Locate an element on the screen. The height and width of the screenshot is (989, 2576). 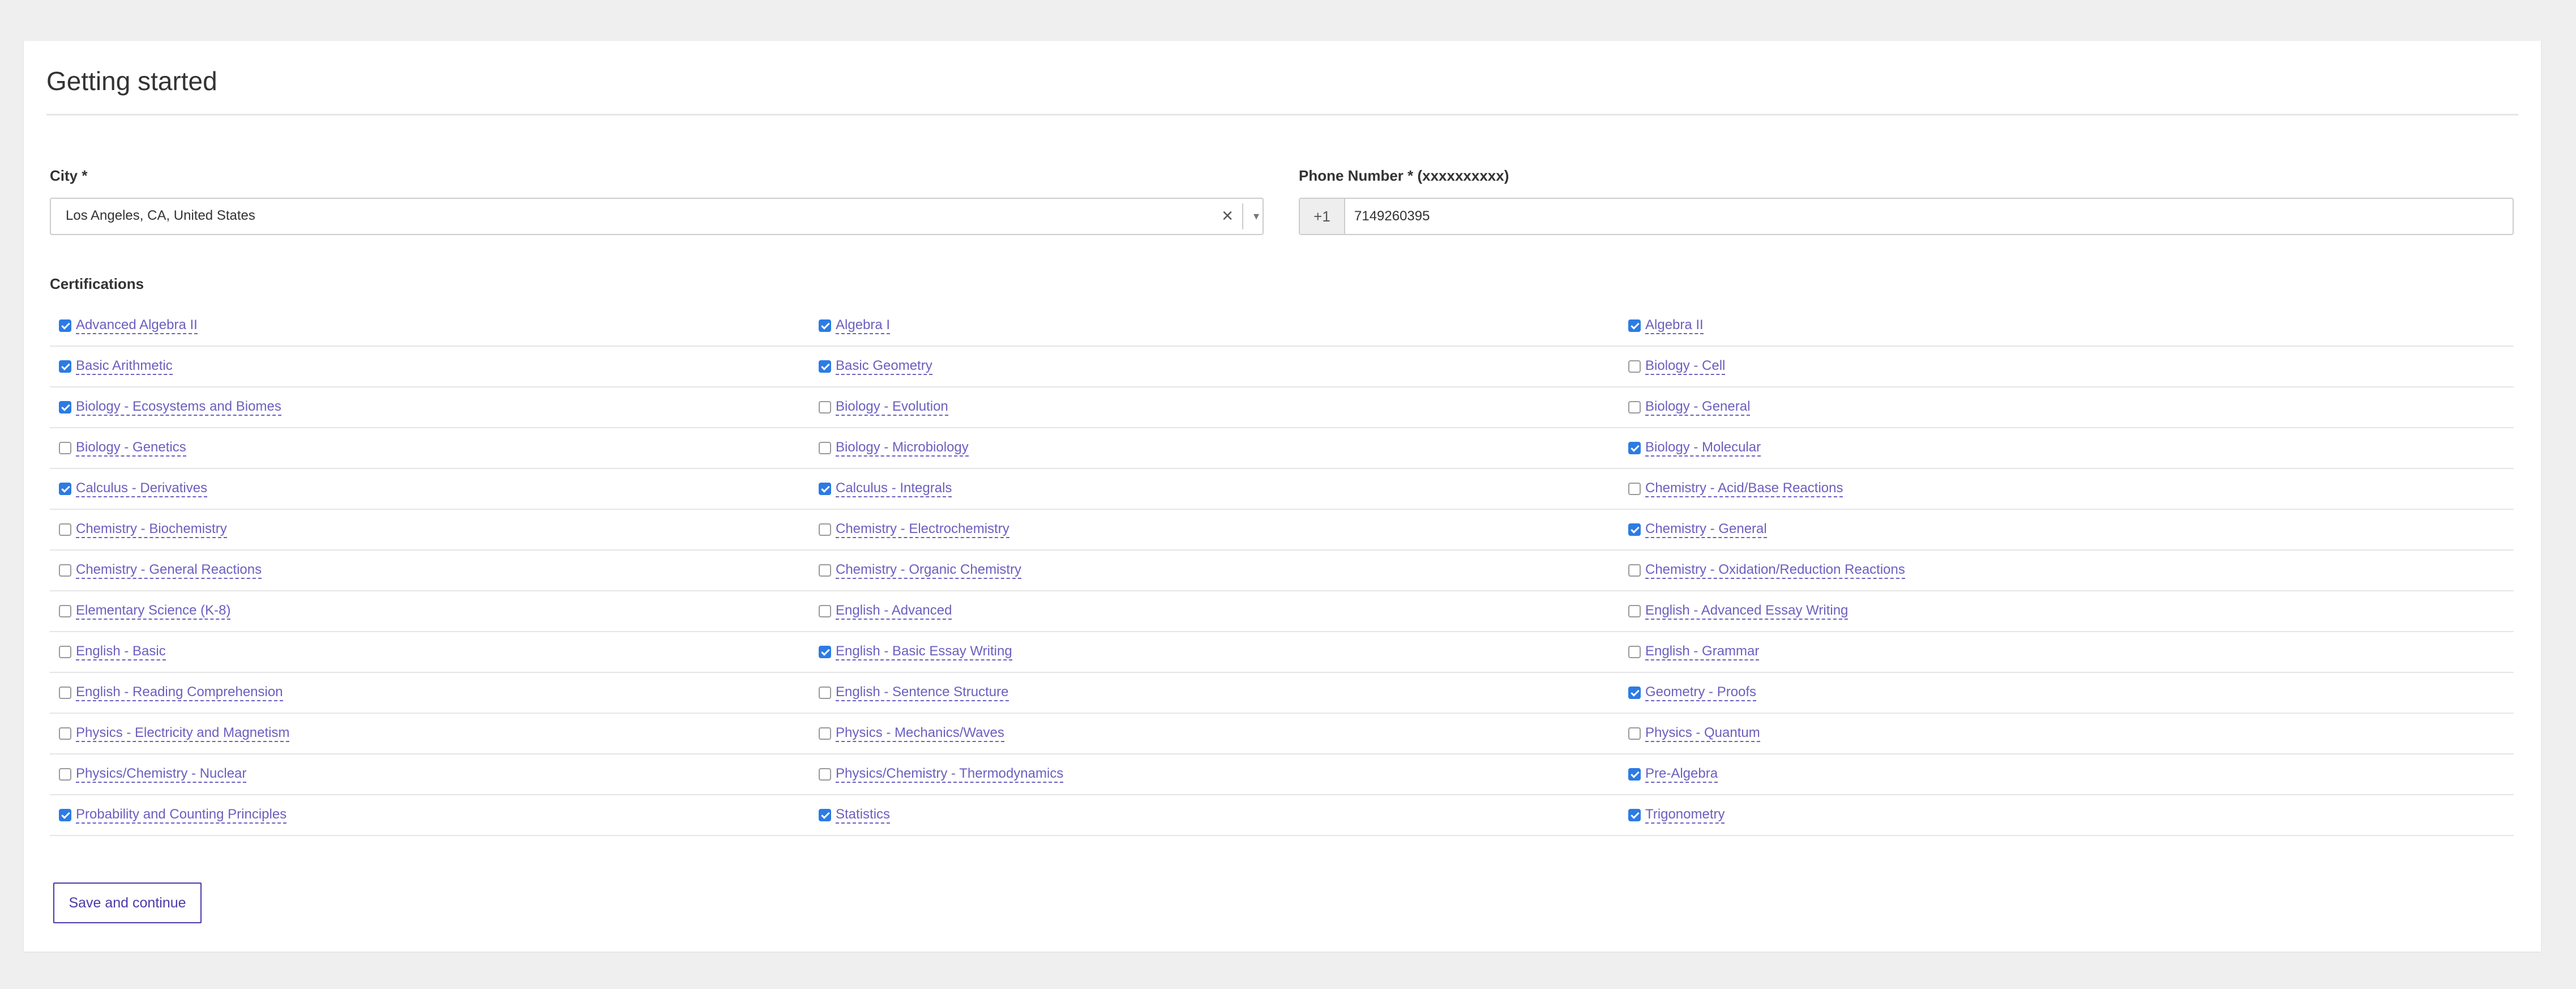
certification-item: Elementary Science (K-8) is located at coordinates (430, 611).